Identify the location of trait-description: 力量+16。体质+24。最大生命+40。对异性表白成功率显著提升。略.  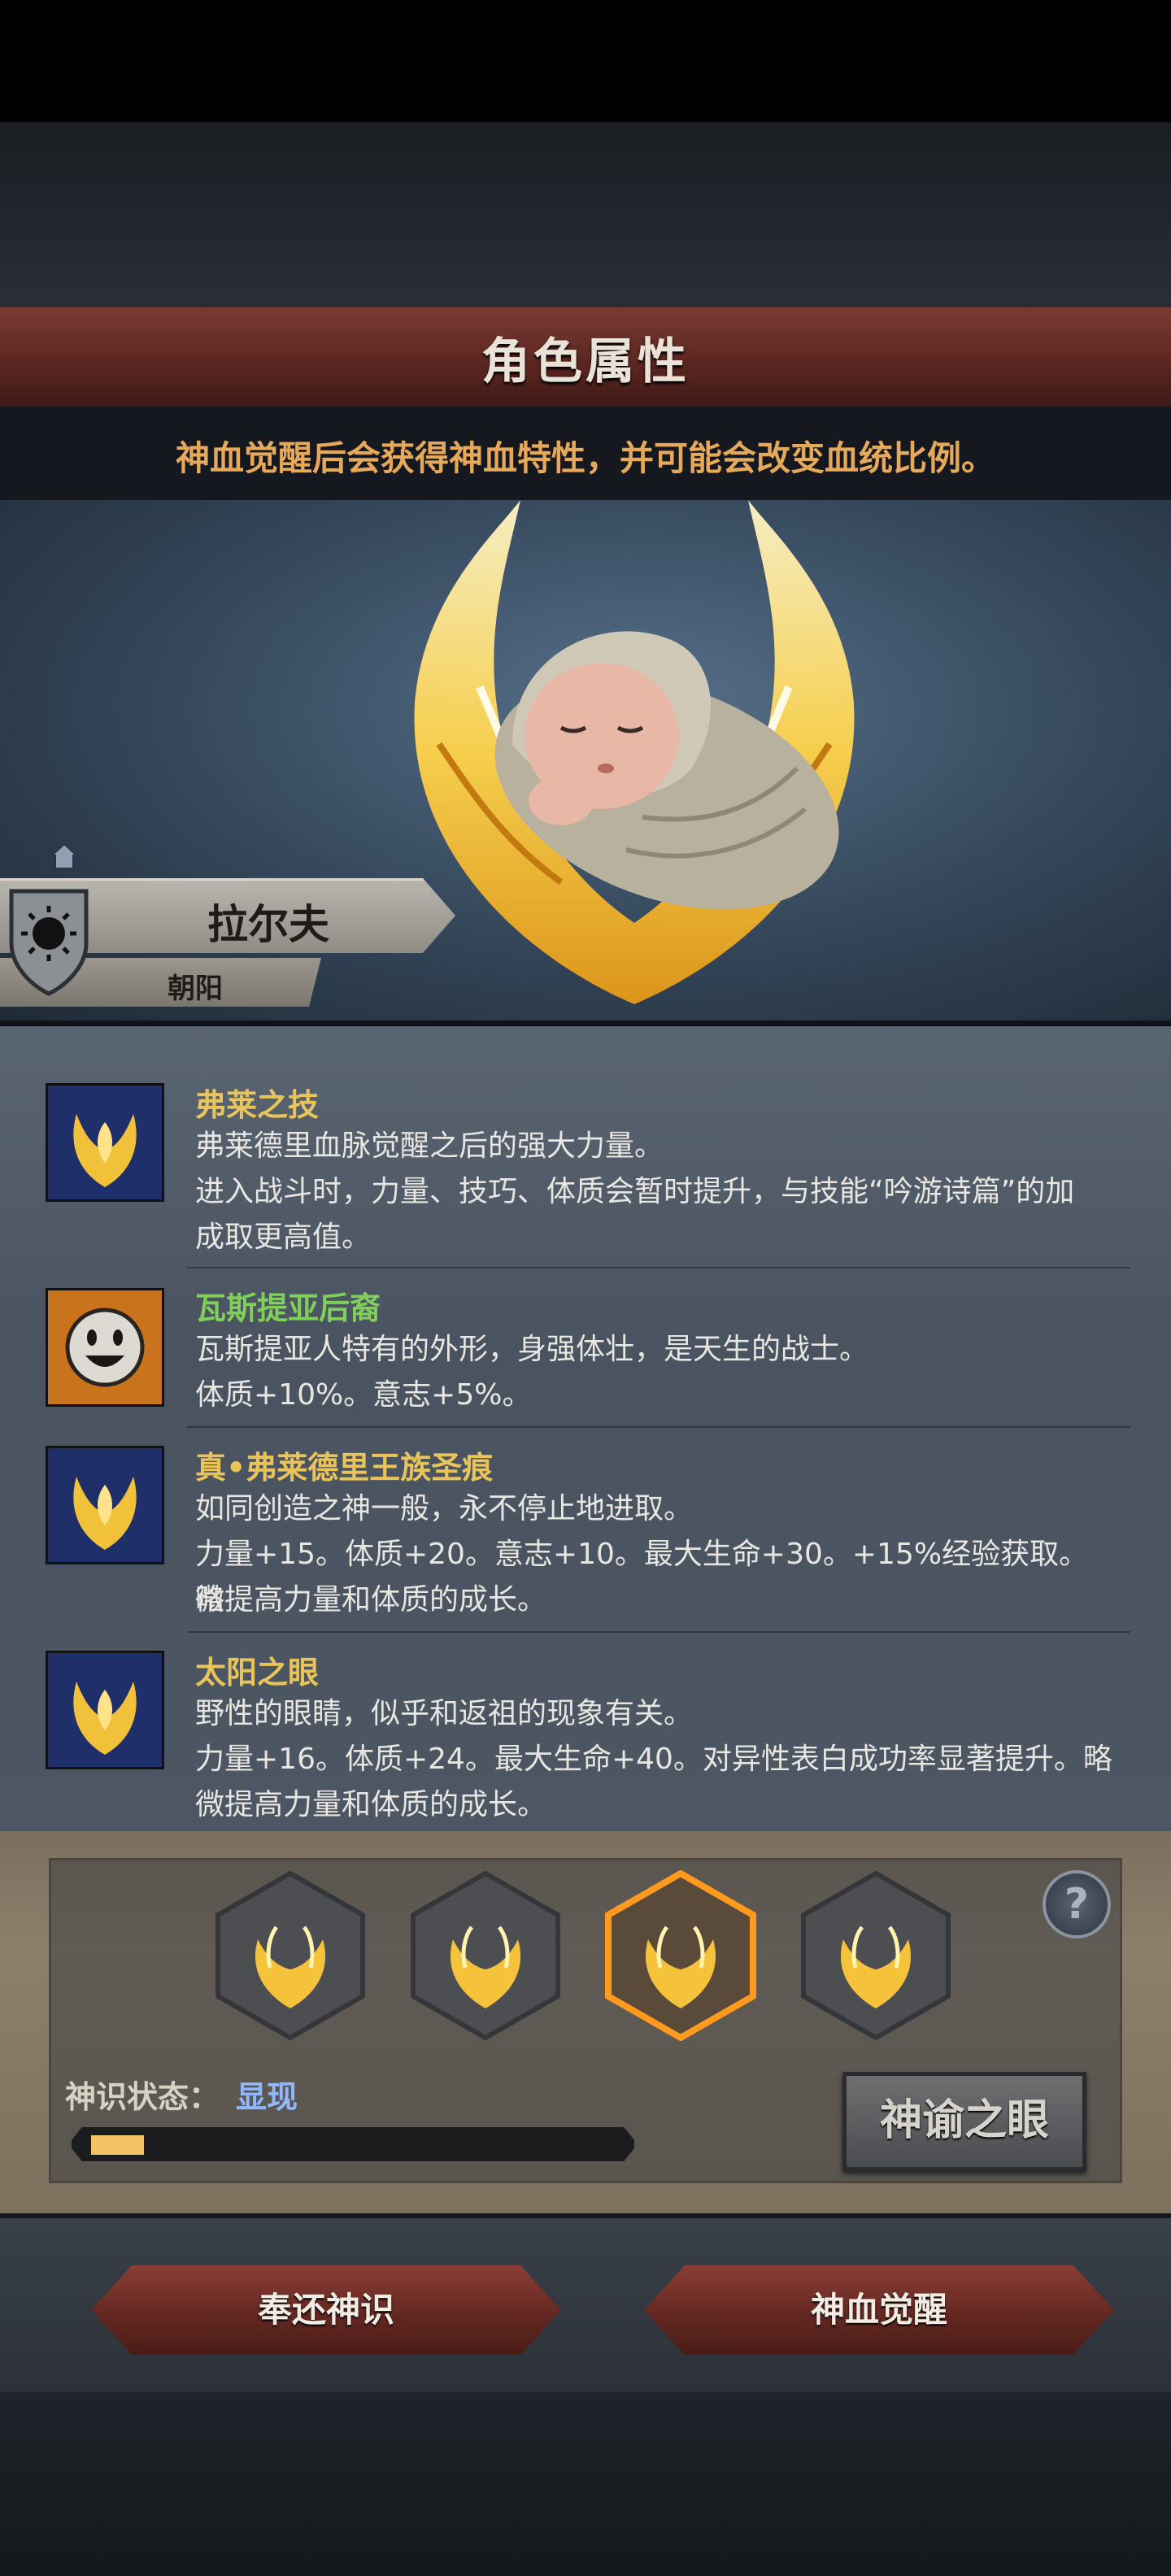
(654, 1760).